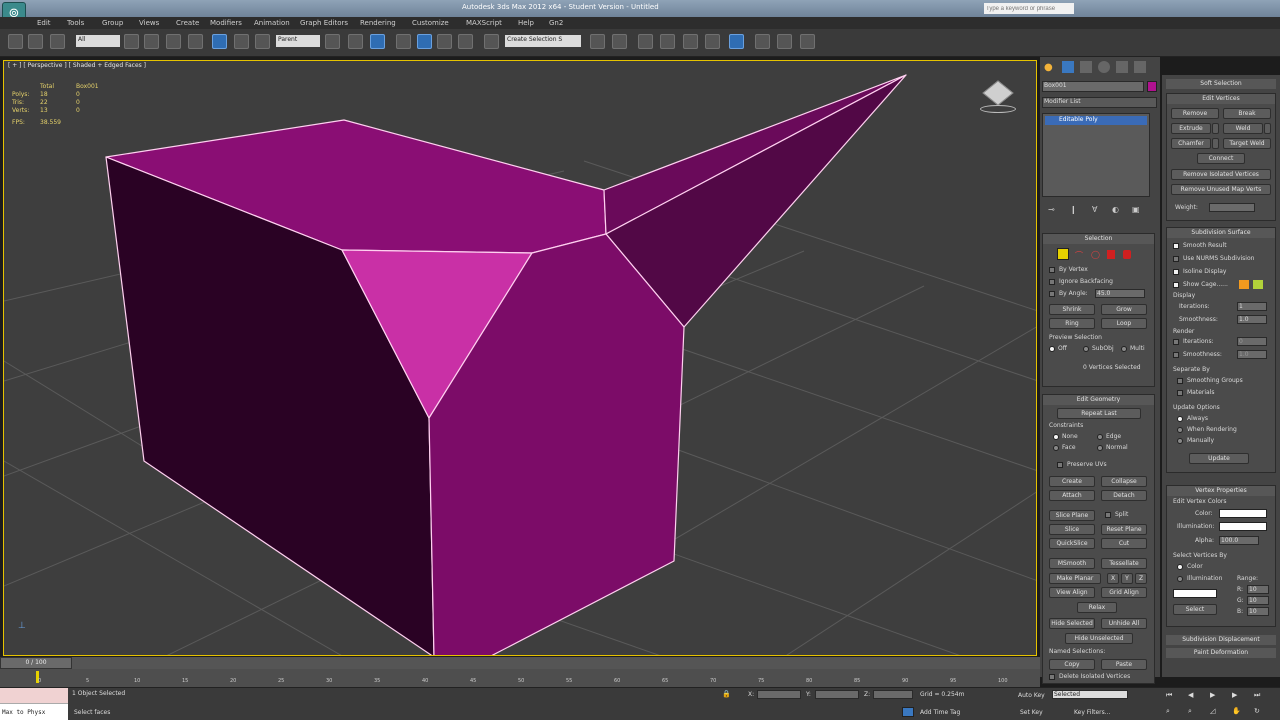 The width and height of the screenshot is (1280, 720). What do you see at coordinates (1068, 67) in the screenshot?
I see `modify-tab-icon` at bounding box center [1068, 67].